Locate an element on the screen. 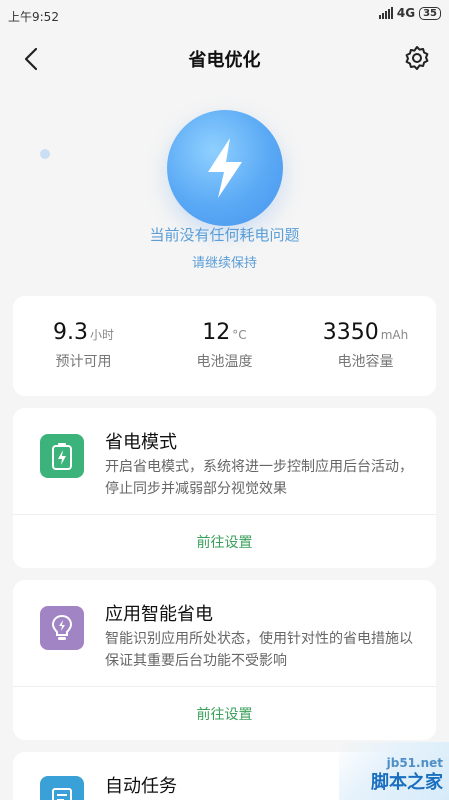  lightbulb-icon is located at coordinates (62, 628).